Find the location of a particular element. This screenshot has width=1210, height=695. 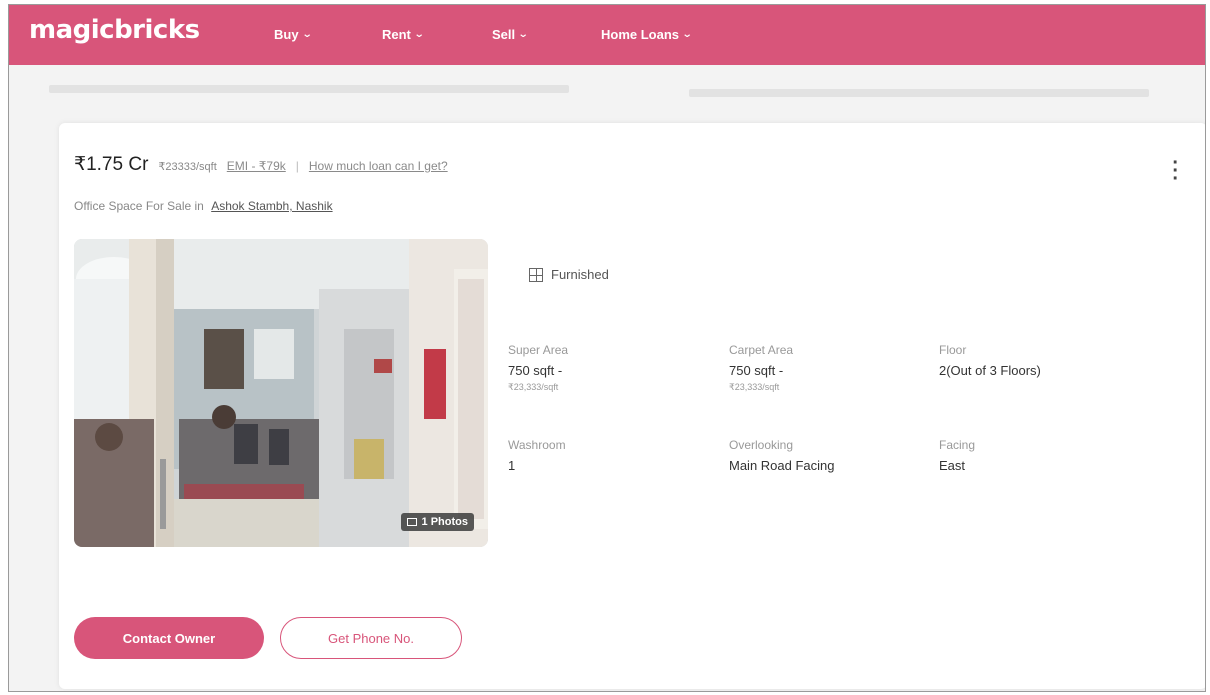

nav-sell-label: Sell is located at coordinates (504, 34).